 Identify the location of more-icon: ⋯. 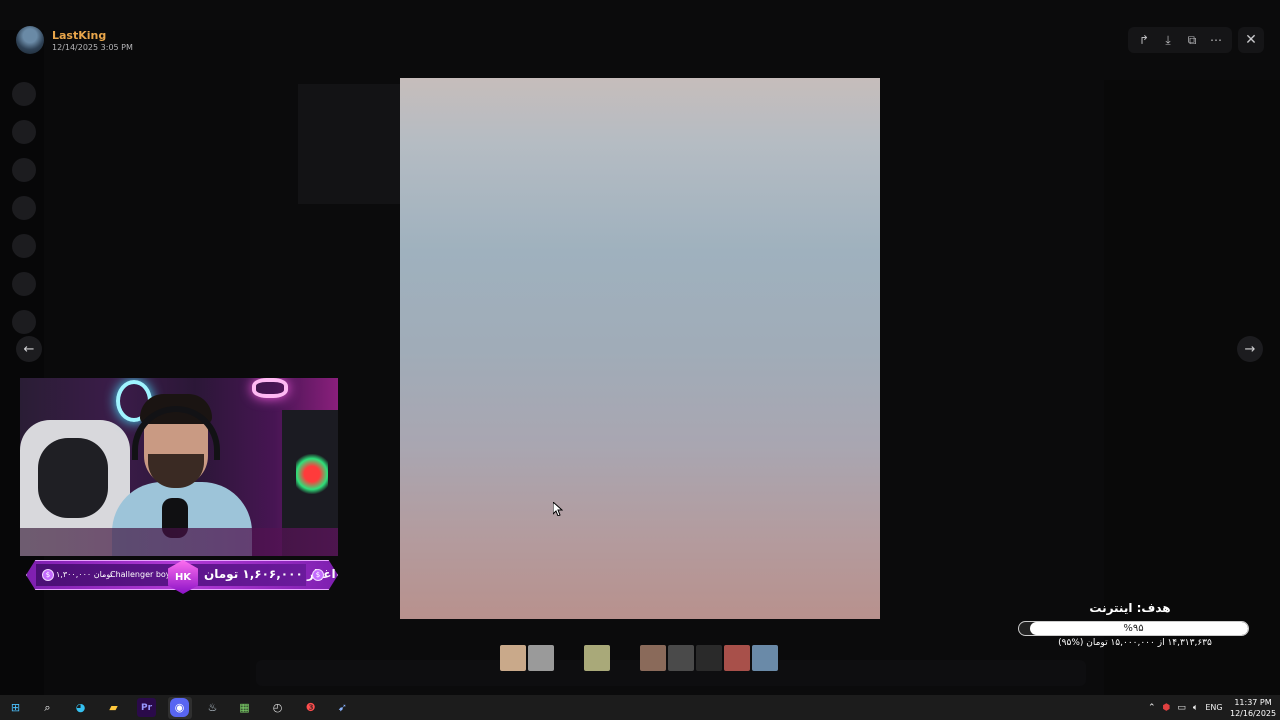
(1216, 40).